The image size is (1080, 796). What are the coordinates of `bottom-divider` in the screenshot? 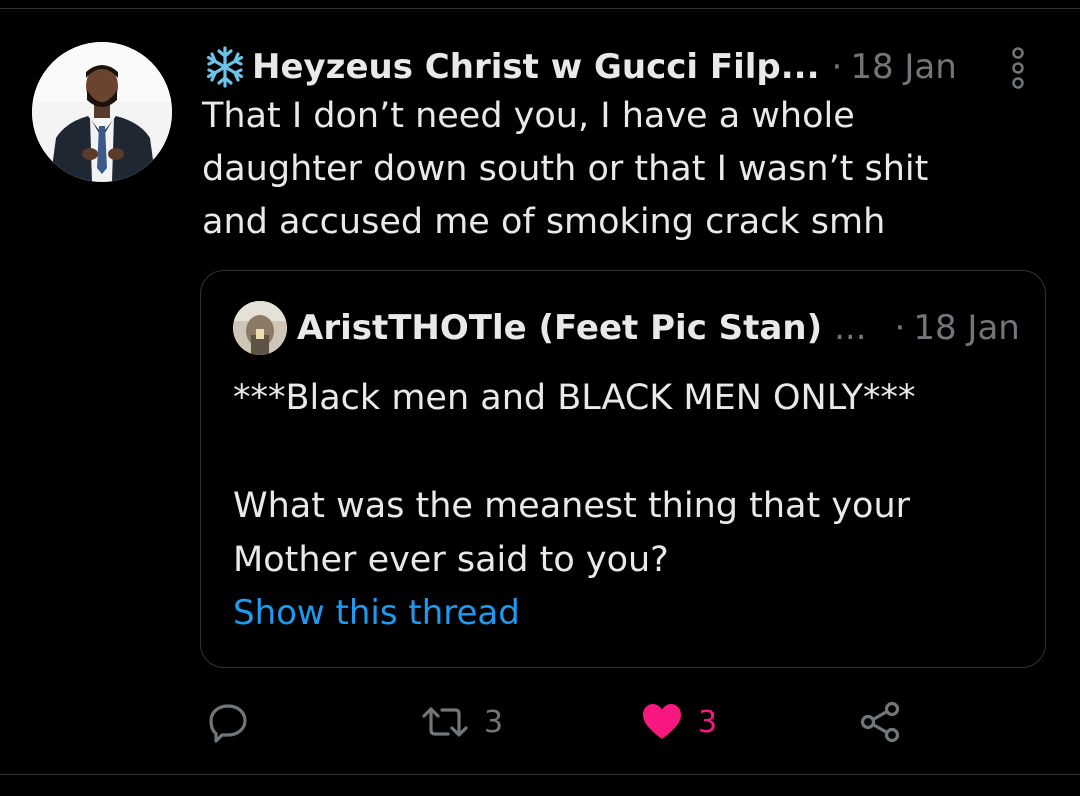 It's located at (540, 774).